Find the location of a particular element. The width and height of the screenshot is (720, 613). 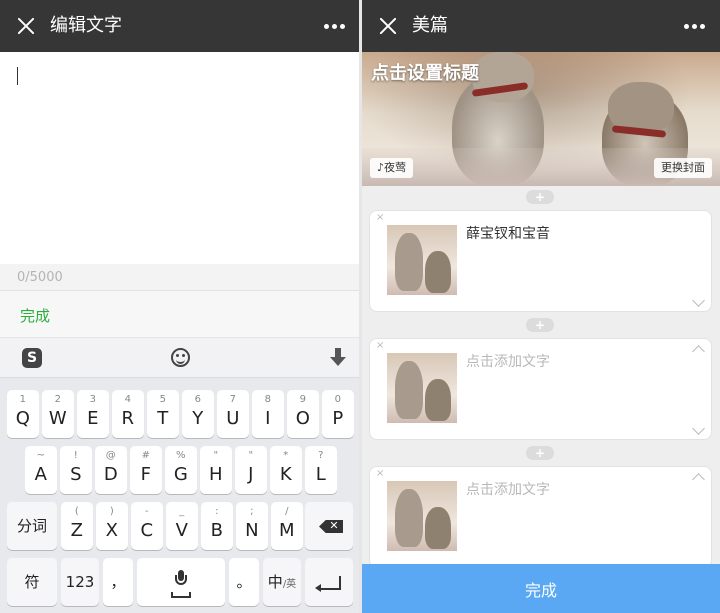

key-primary-label: O is located at coordinates (302, 418).